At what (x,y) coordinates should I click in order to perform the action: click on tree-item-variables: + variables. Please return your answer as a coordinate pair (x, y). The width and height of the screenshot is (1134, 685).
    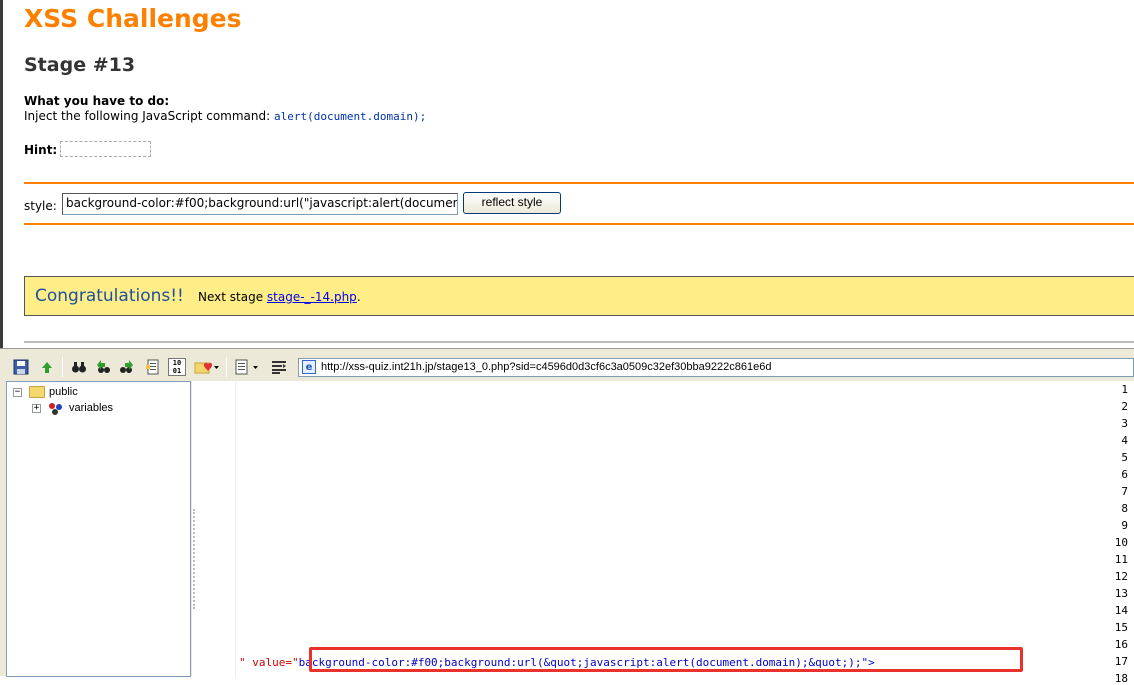
    Looking at the image, I should click on (98, 408).